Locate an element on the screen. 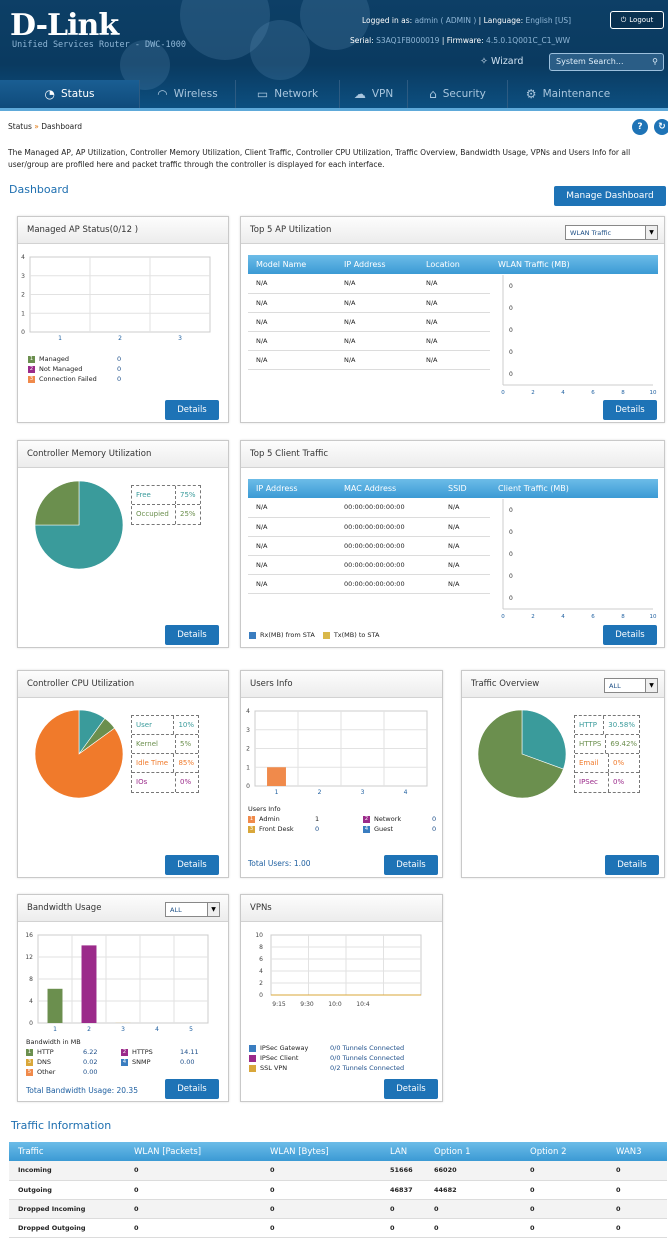 Image resolution: width=668 pixels, height=1238 pixels. top5-client-title: Top 5 Client Traffic is located at coordinates (452, 454).